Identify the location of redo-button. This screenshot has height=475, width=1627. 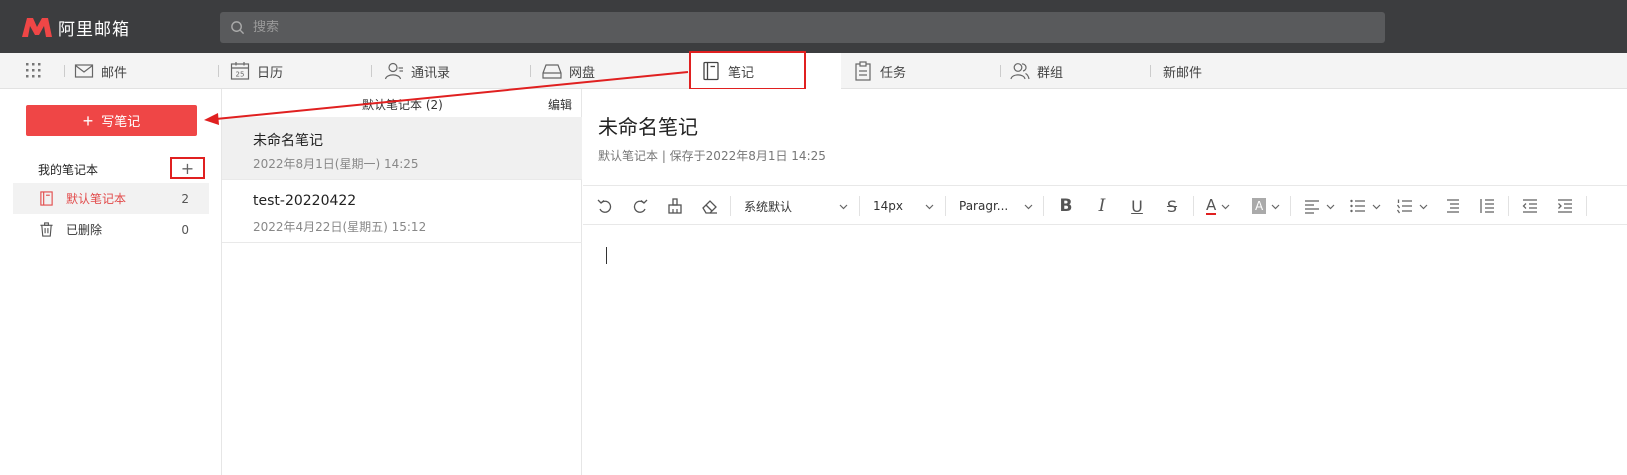
(640, 206).